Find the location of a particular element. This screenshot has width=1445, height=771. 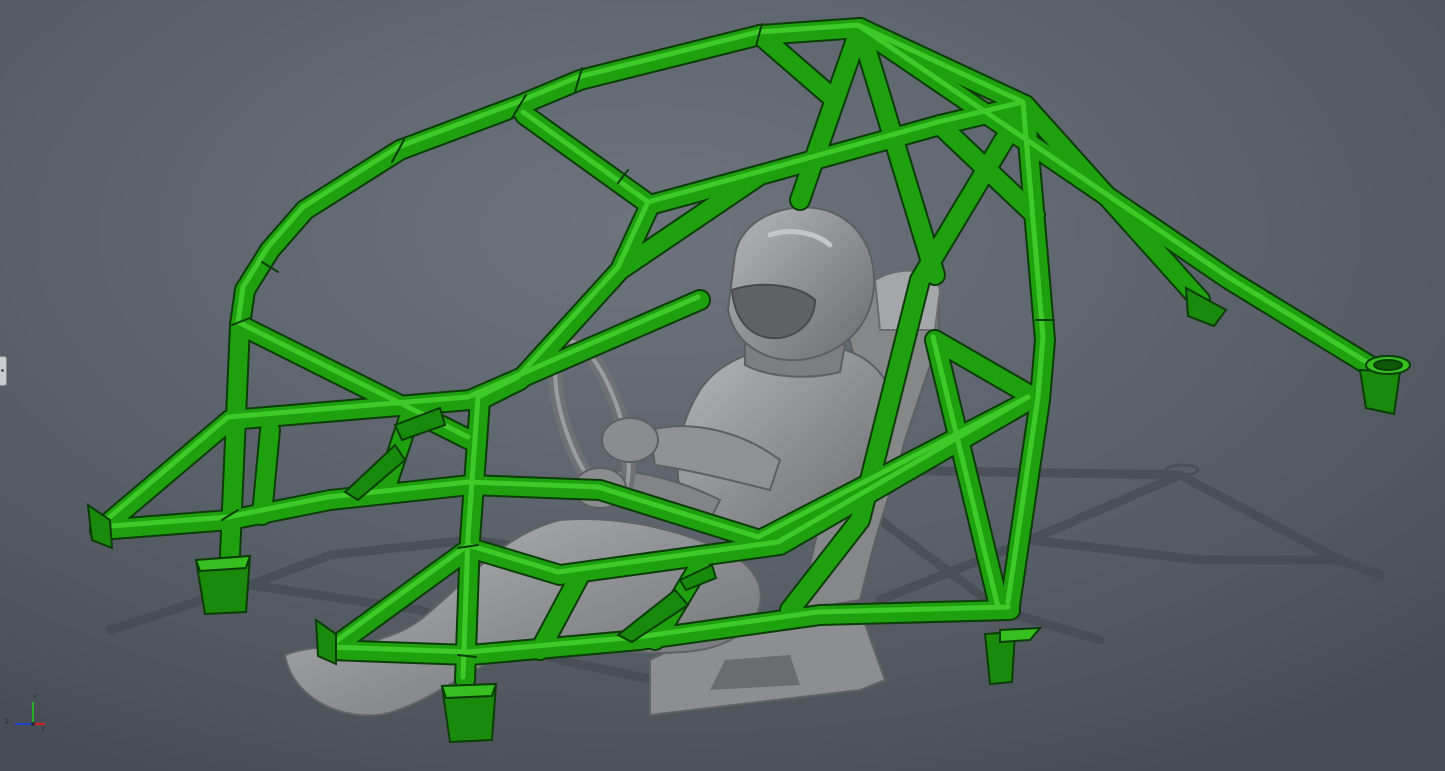

y-axis-label: Y is located at coordinates (35, 697).